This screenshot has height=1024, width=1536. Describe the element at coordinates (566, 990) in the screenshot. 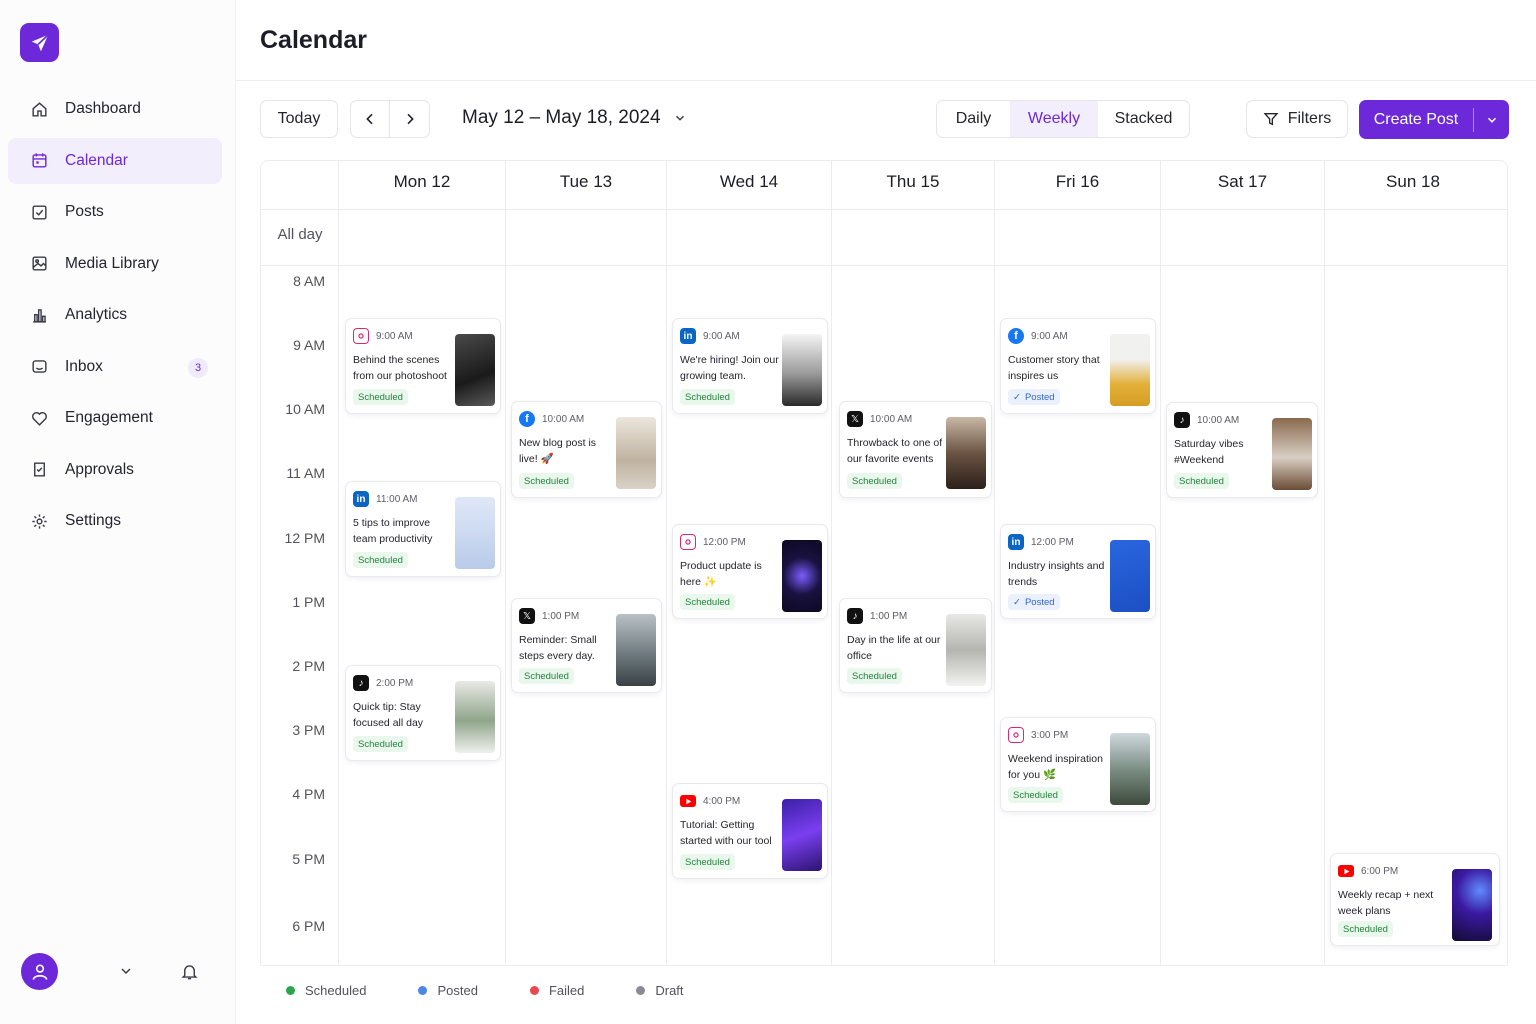

I see `legend-label: Failed` at that location.